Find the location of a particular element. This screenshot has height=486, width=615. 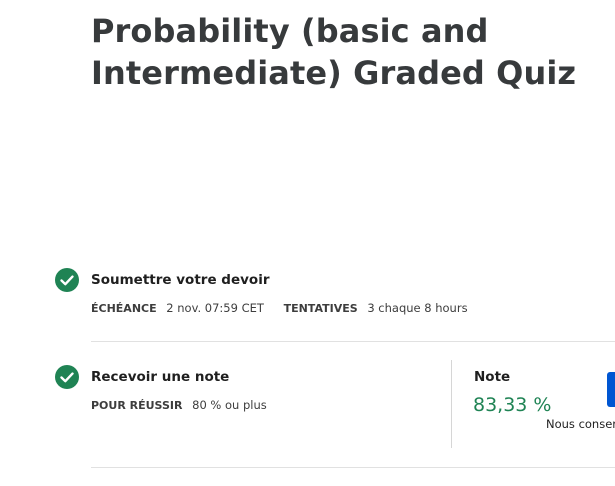

grade-step-meta: POUR RÉUSSIR 80 % ou plus is located at coordinates (179, 405).